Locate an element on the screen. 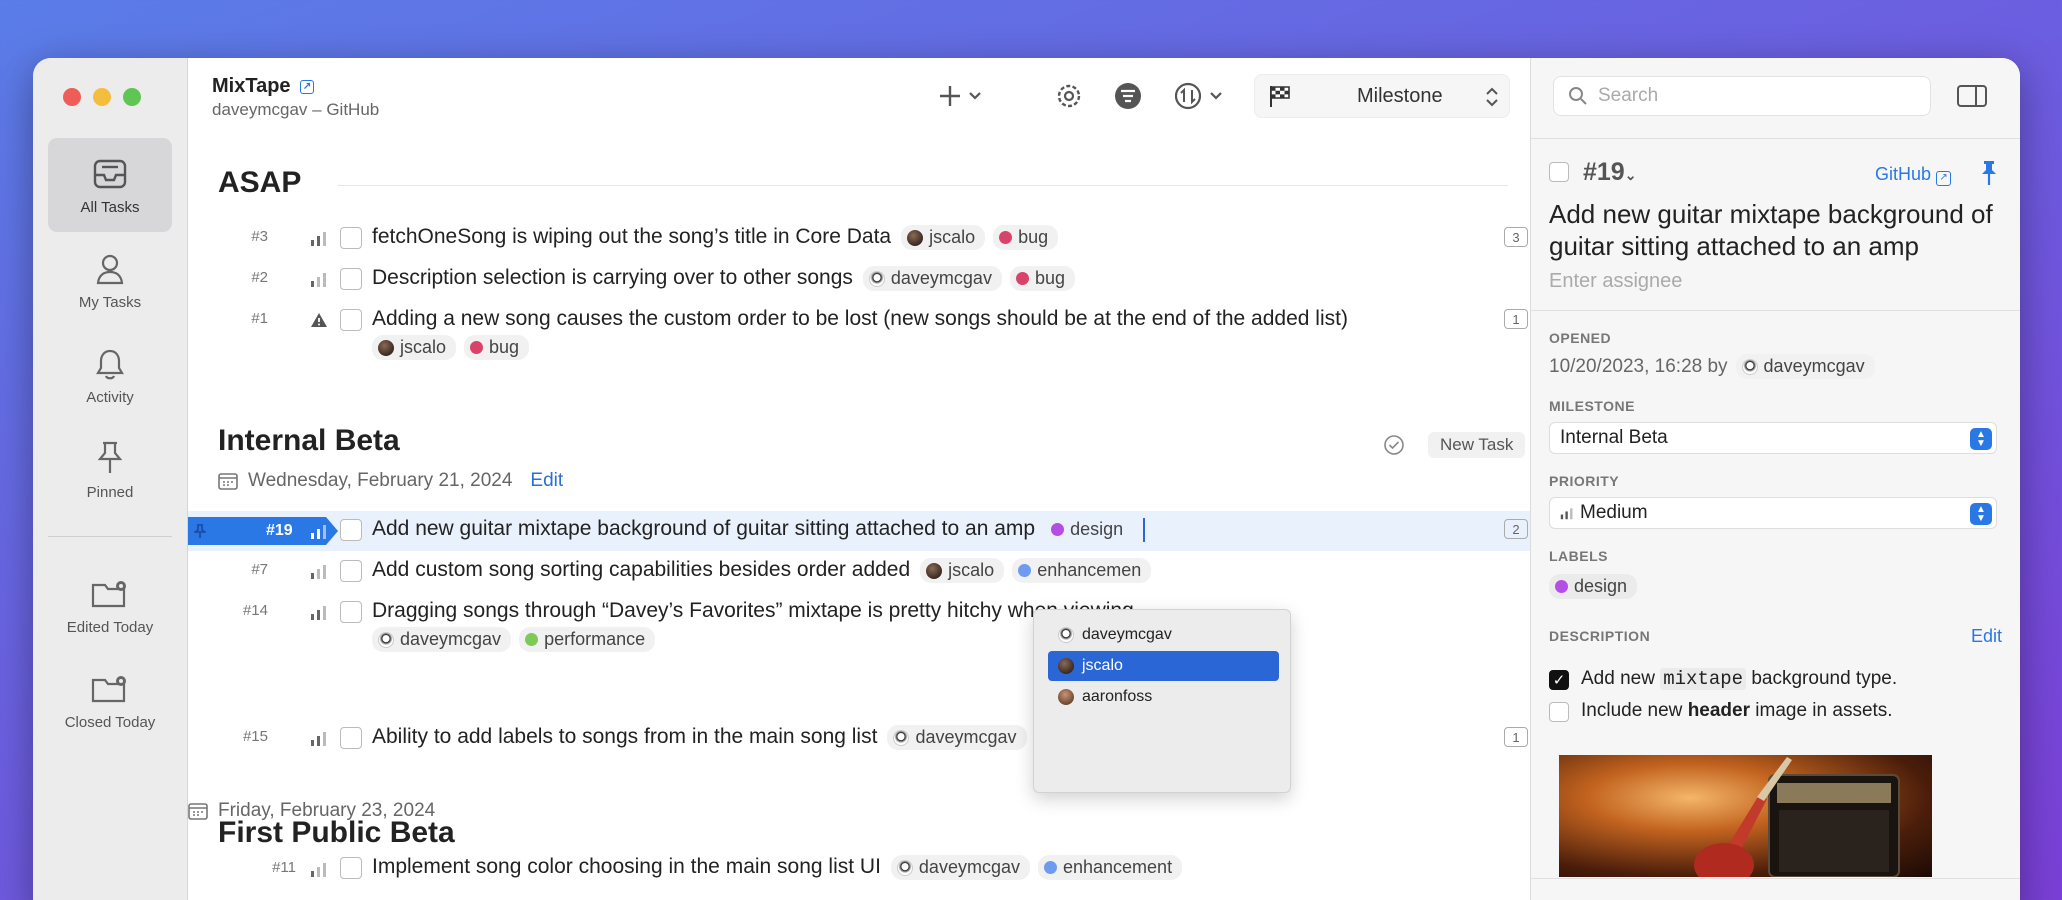  filter-button is located at coordinates (1128, 98).